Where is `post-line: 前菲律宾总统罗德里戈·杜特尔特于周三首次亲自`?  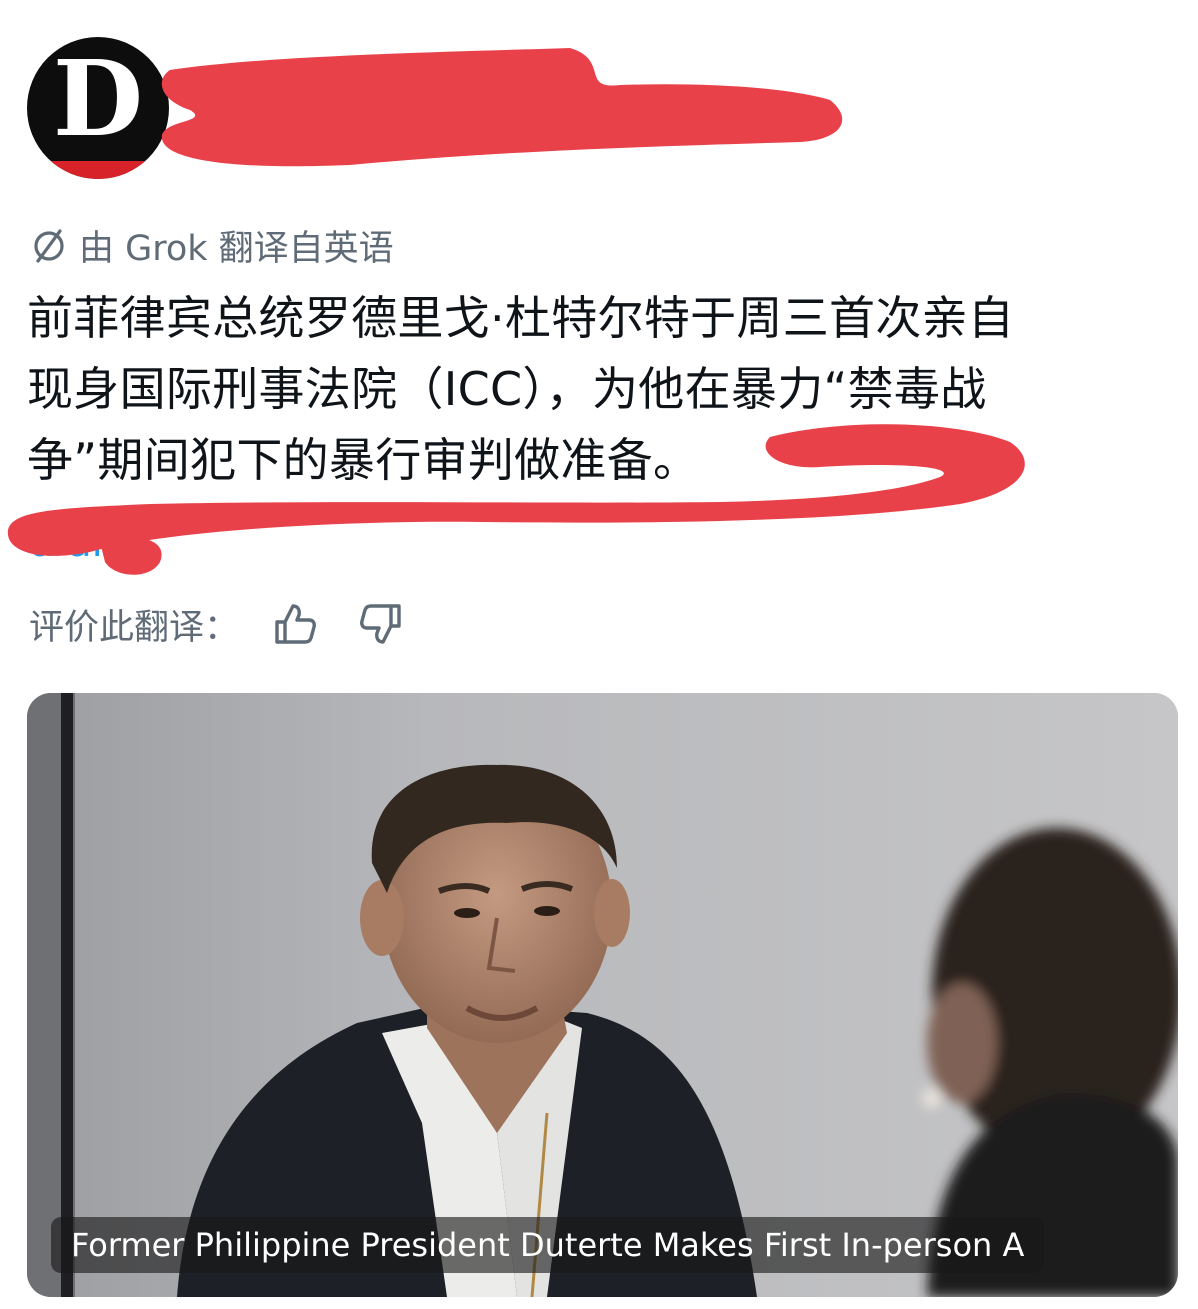 post-line: 前菲律宾总统罗德里戈·杜特尔特于周三首次亲自 is located at coordinates (521, 318).